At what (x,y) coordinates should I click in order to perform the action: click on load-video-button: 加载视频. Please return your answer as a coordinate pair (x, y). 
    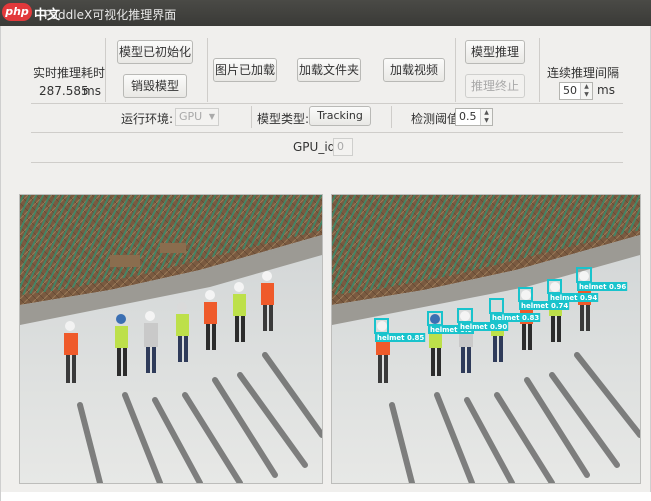
    Looking at the image, I should click on (414, 70).